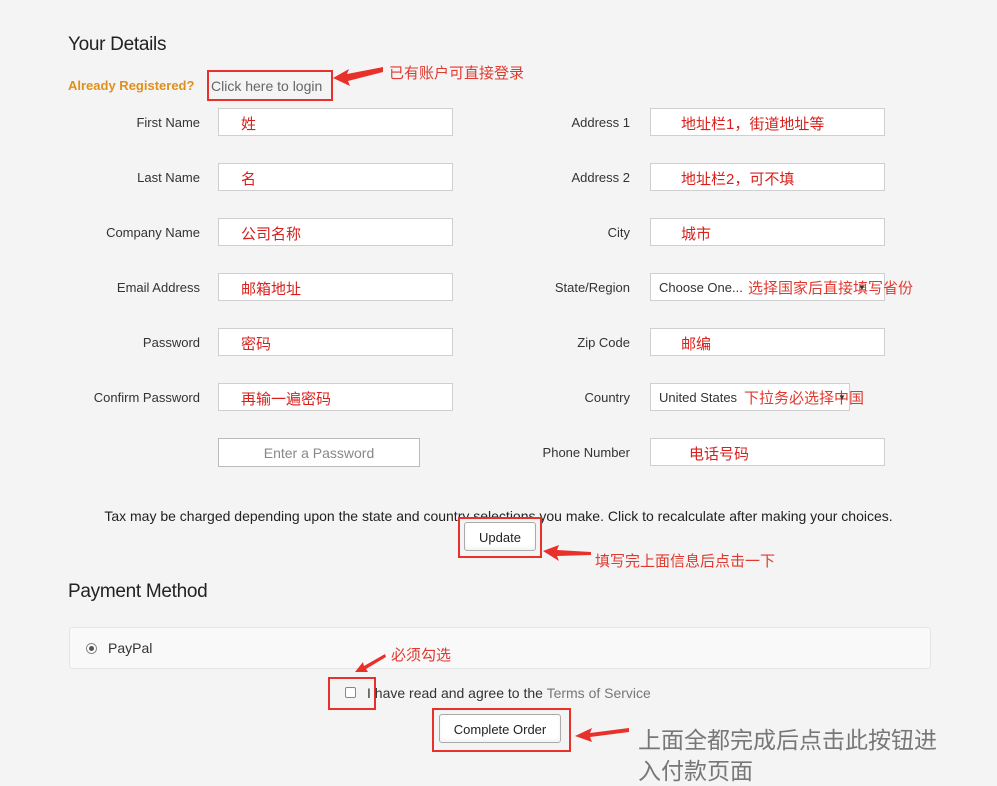 This screenshot has height=786, width=997. I want to click on checkbox-annotation: 必须勾选, so click(421, 655).